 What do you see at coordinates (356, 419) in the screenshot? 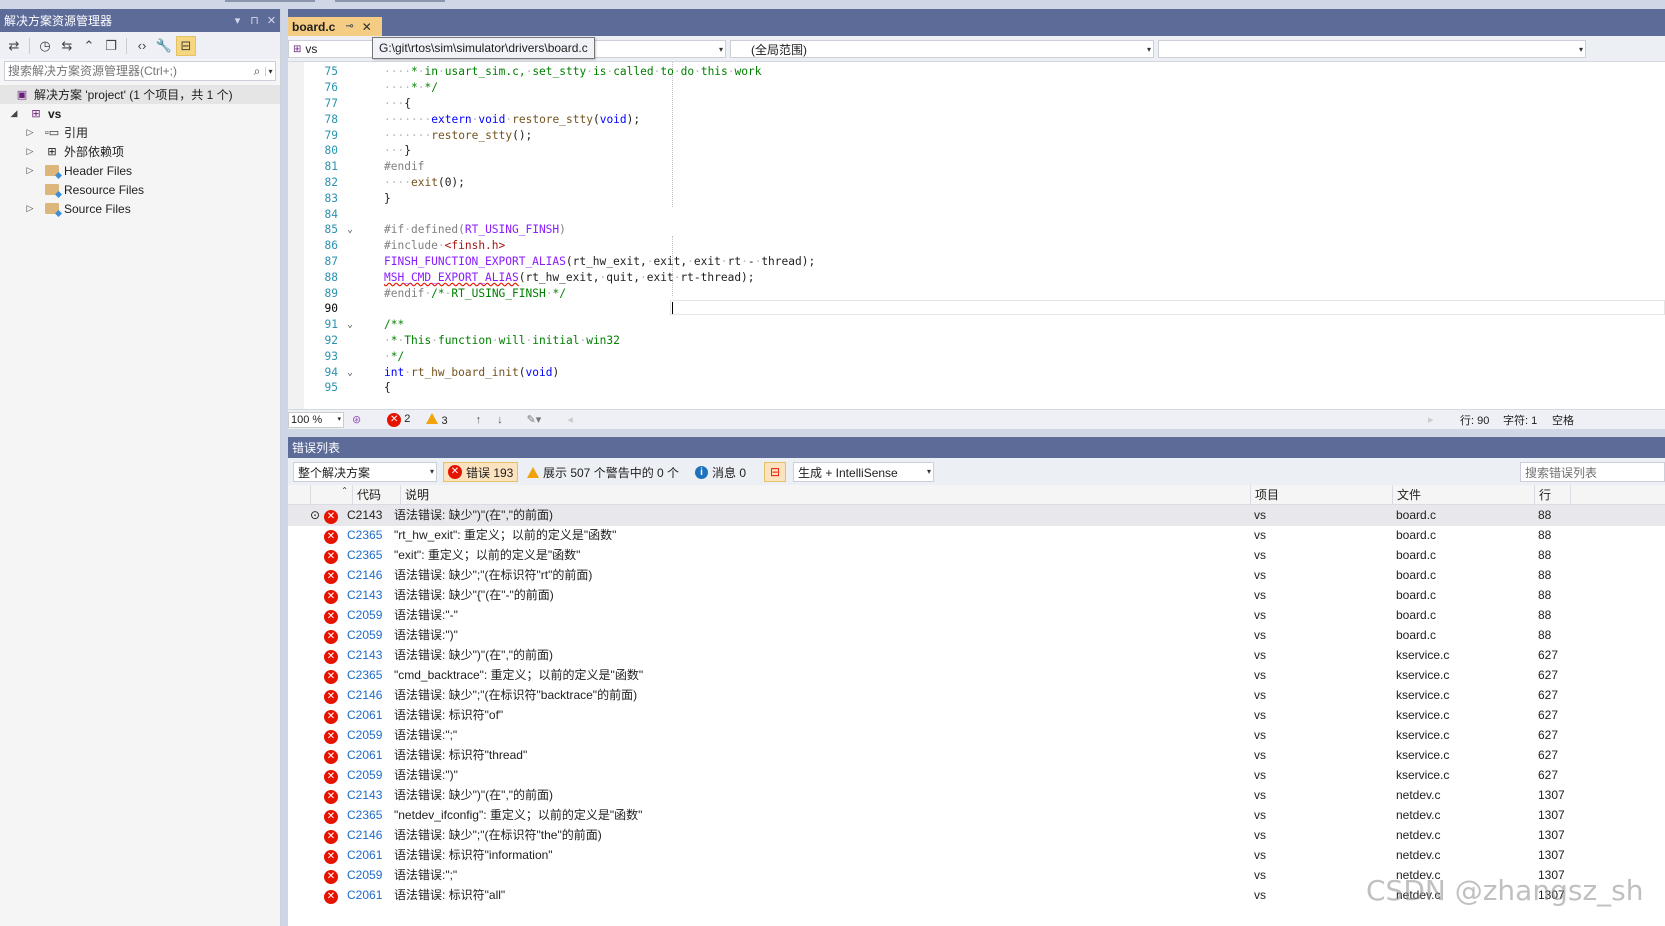
I see `health-icon: ⊛` at bounding box center [356, 419].